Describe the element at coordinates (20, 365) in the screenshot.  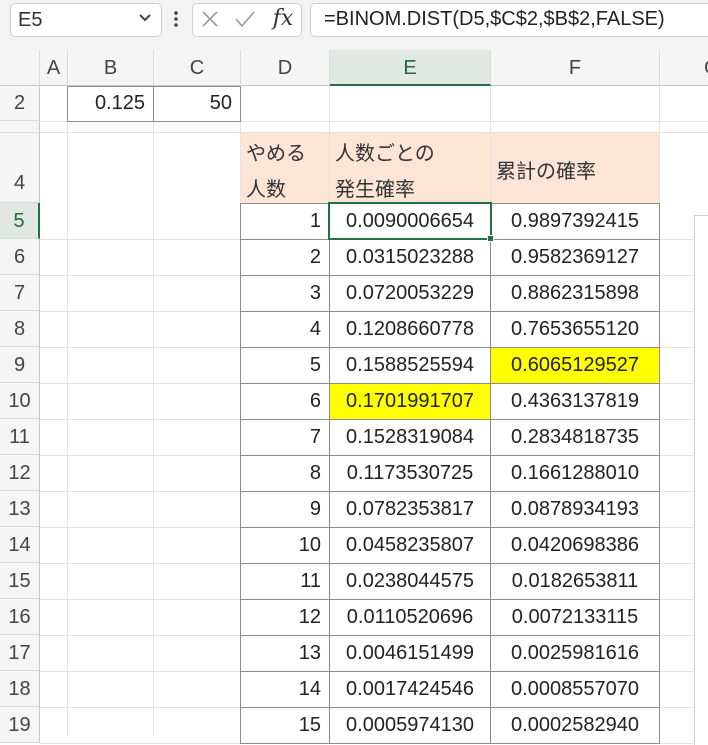
I see `row-header-9: 9` at that location.